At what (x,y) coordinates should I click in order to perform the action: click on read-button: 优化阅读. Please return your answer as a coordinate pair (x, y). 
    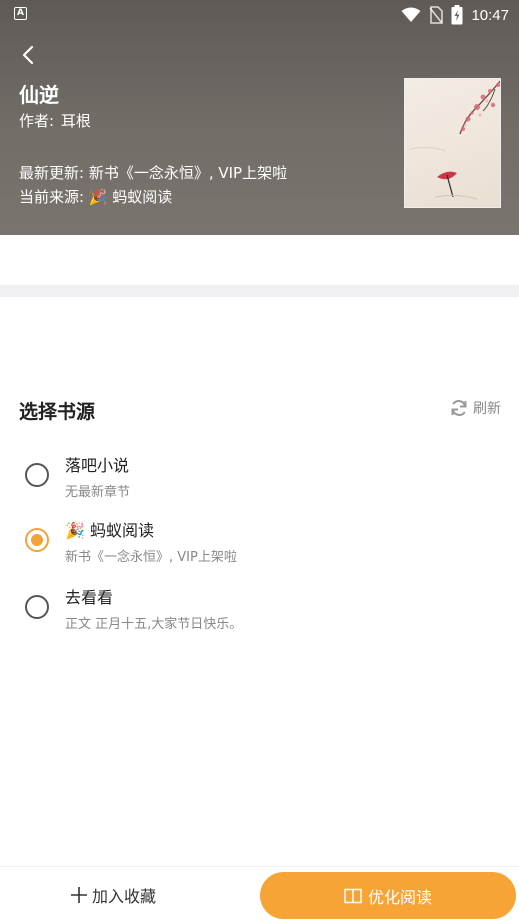
    Looking at the image, I should click on (388, 895).